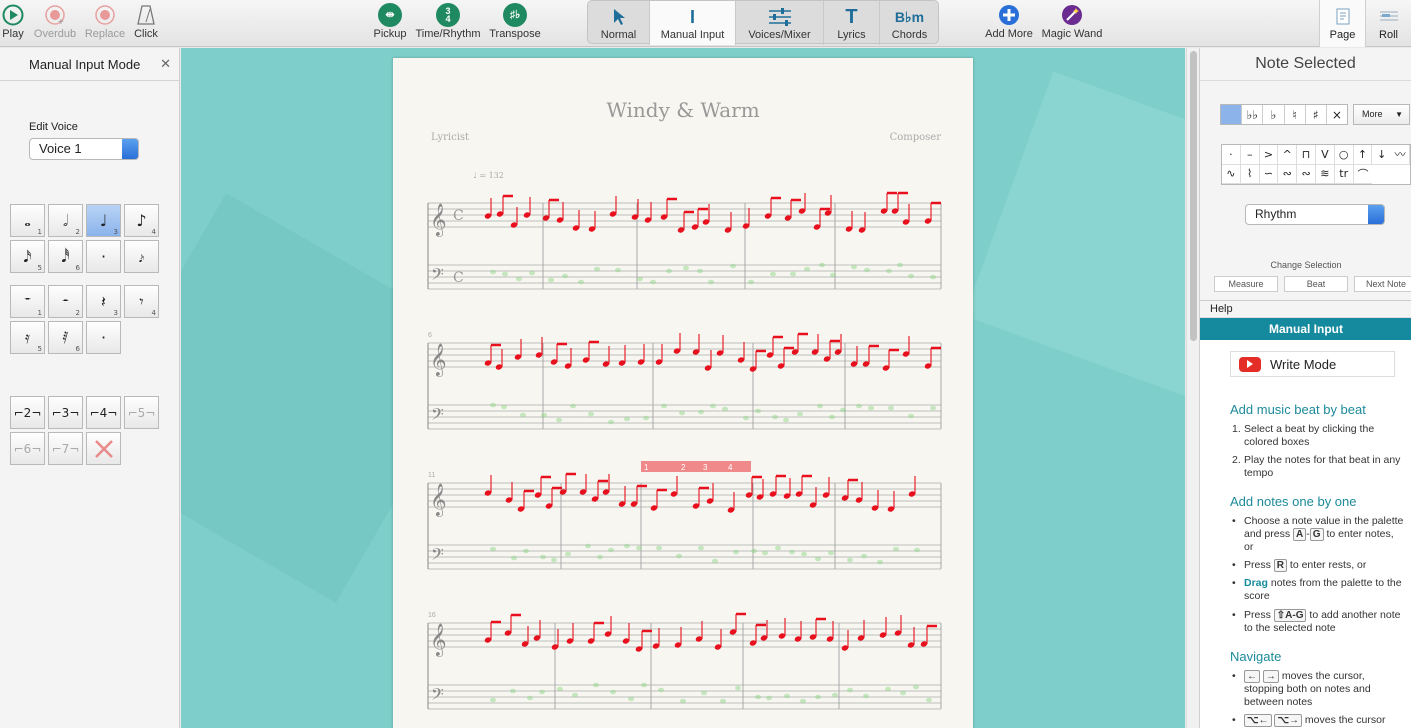 This screenshot has width=1411, height=728. Describe the element at coordinates (1288, 174) in the screenshot. I see `turn-alt-icon: ∾` at that location.